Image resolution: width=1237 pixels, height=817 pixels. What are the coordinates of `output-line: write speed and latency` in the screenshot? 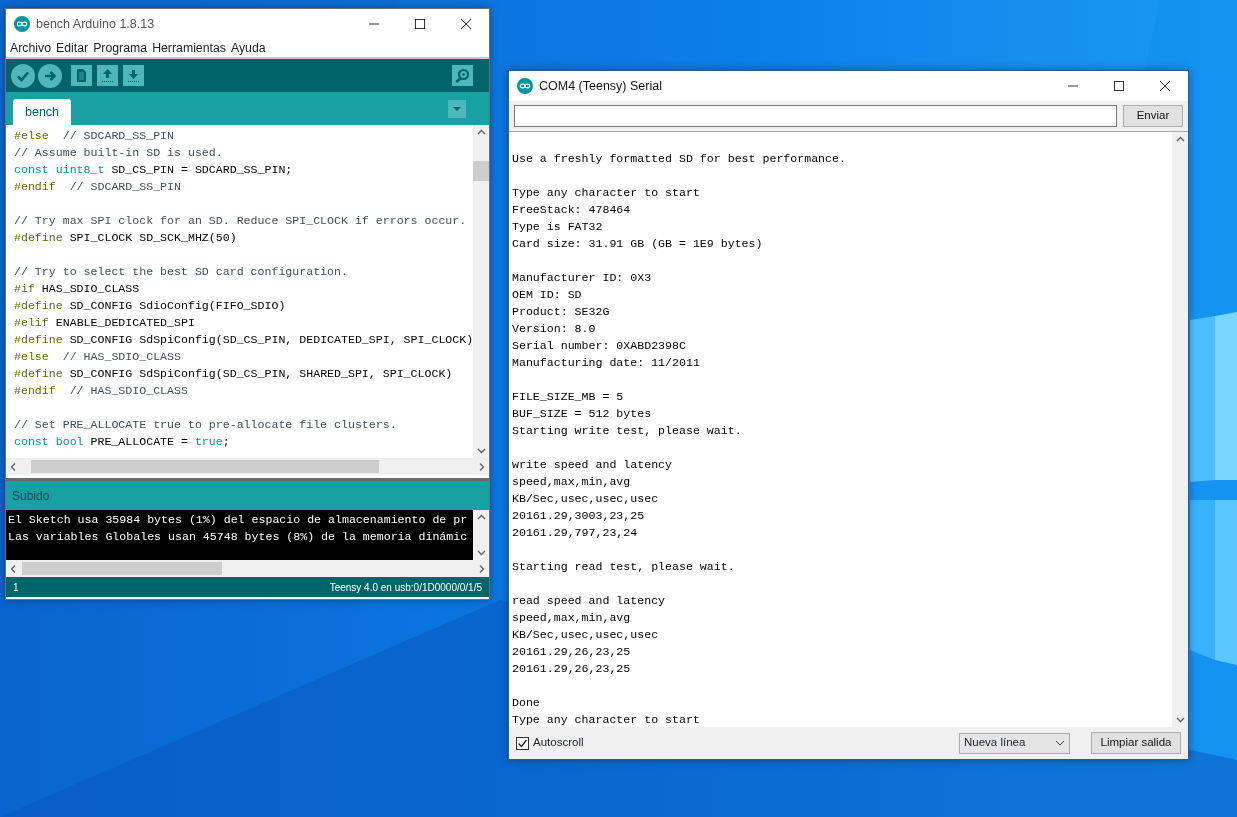 It's located at (593, 465).